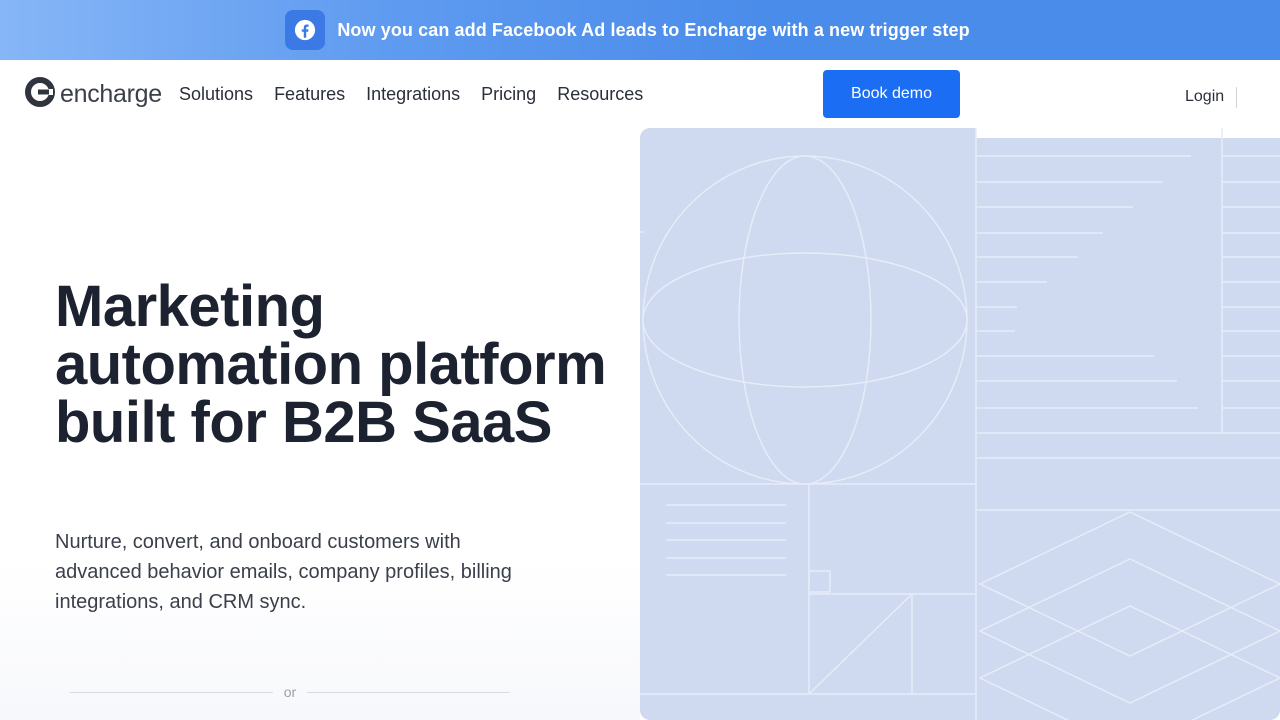 This screenshot has width=1280, height=720. What do you see at coordinates (1236, 97) in the screenshot?
I see `nav-separator` at bounding box center [1236, 97].